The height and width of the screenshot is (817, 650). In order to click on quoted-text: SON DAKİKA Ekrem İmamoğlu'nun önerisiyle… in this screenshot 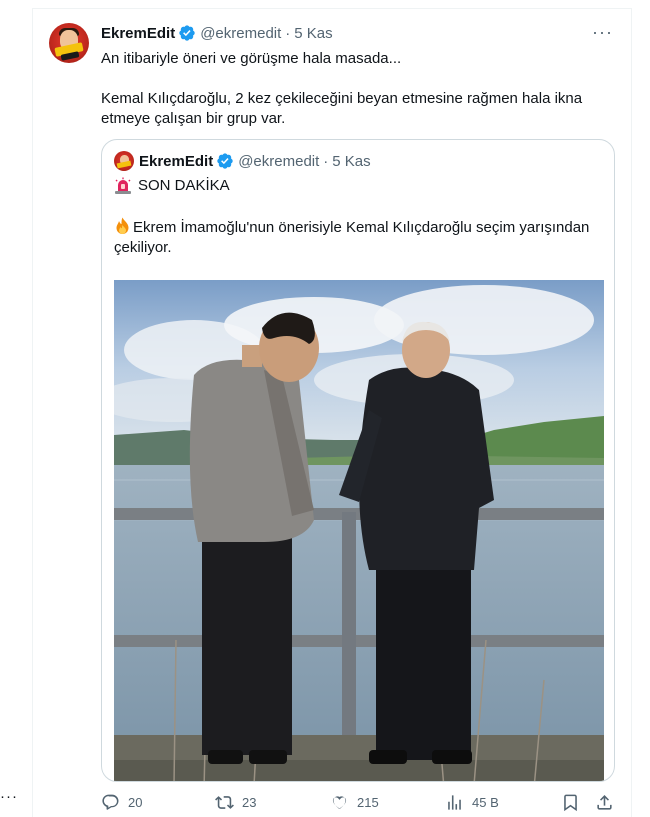, I will do `click(359, 217)`.